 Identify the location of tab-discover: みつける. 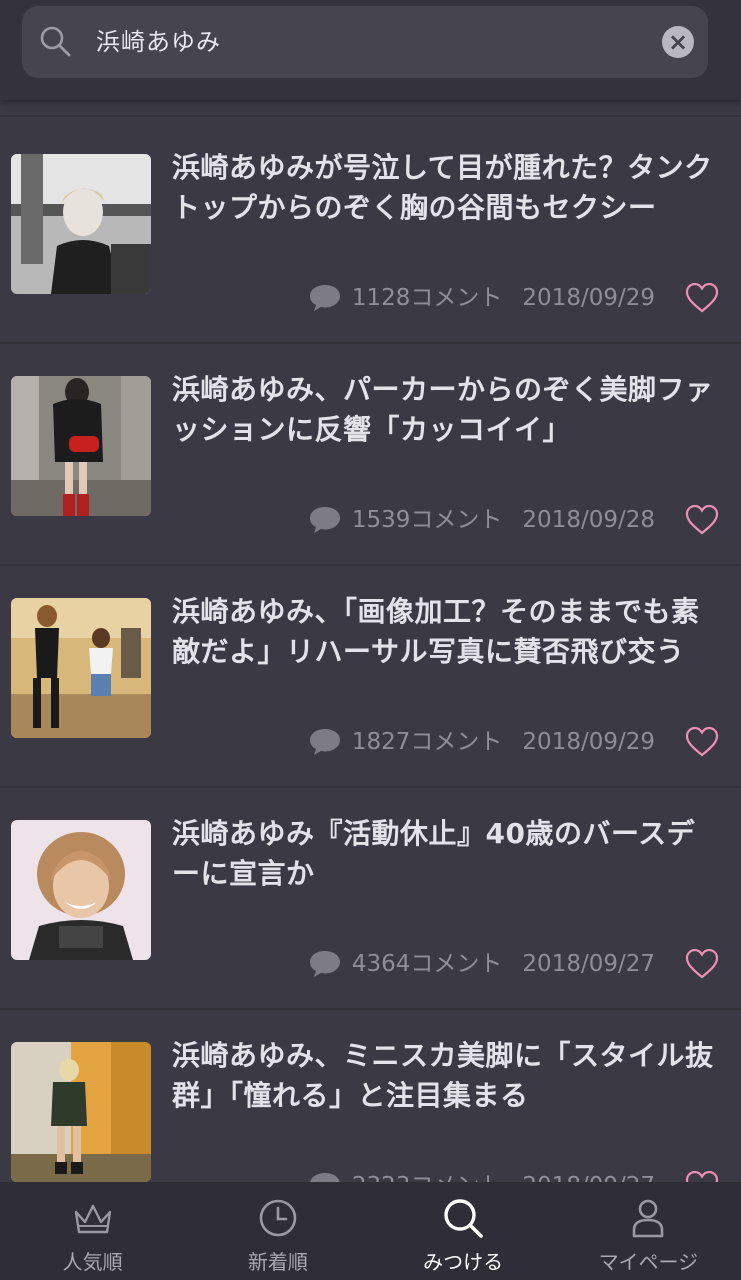
(463, 1231).